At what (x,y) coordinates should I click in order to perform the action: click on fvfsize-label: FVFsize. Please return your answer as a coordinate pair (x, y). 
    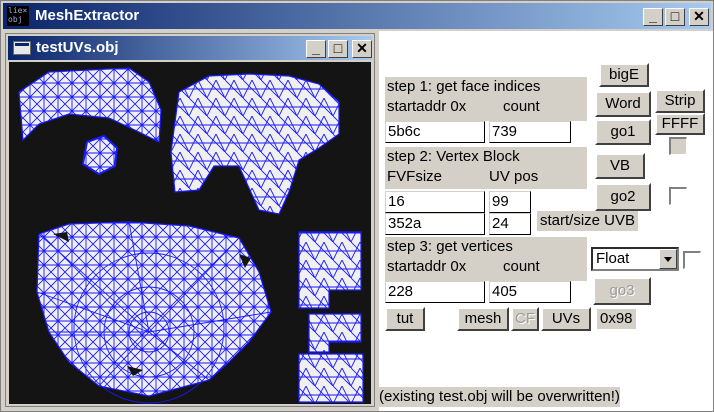
    Looking at the image, I should click on (415, 176).